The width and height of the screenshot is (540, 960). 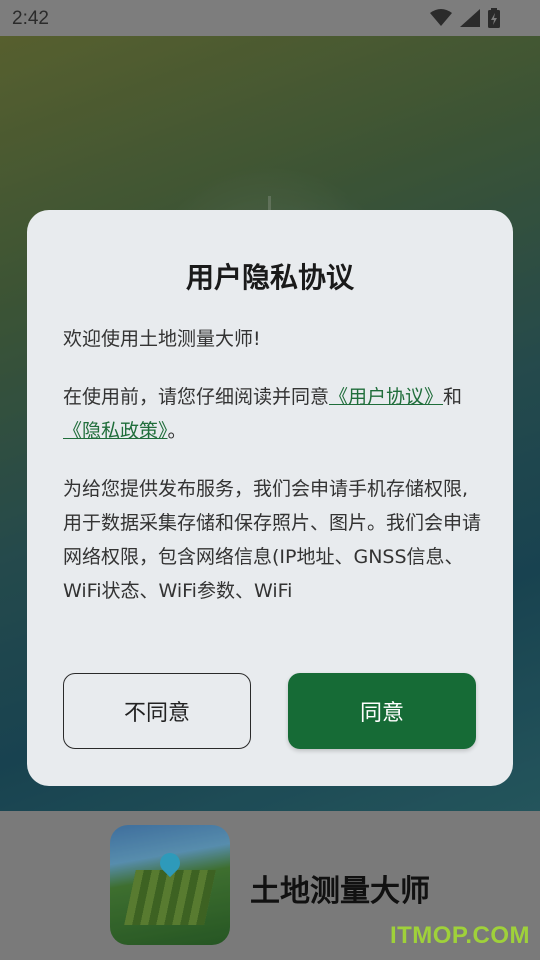 What do you see at coordinates (382, 711) in the screenshot?
I see `agree-button: 同意` at bounding box center [382, 711].